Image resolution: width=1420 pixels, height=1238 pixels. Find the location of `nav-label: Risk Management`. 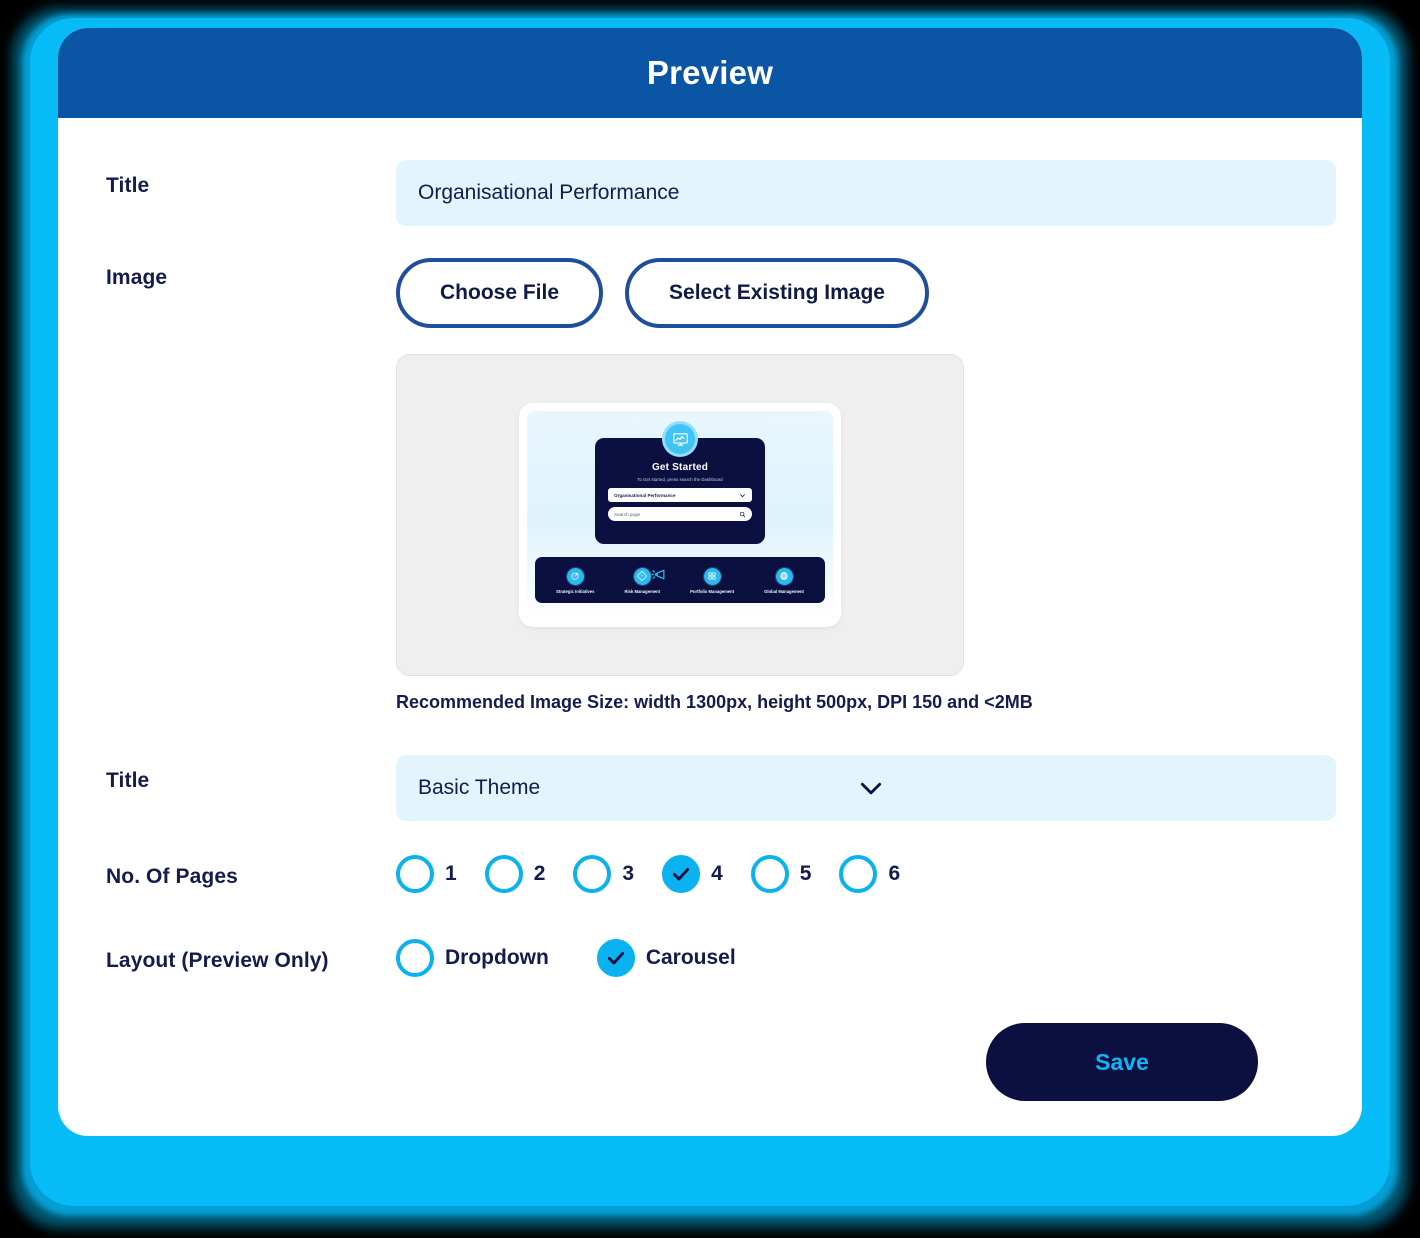

nav-label: Risk Management is located at coordinates (642, 591).